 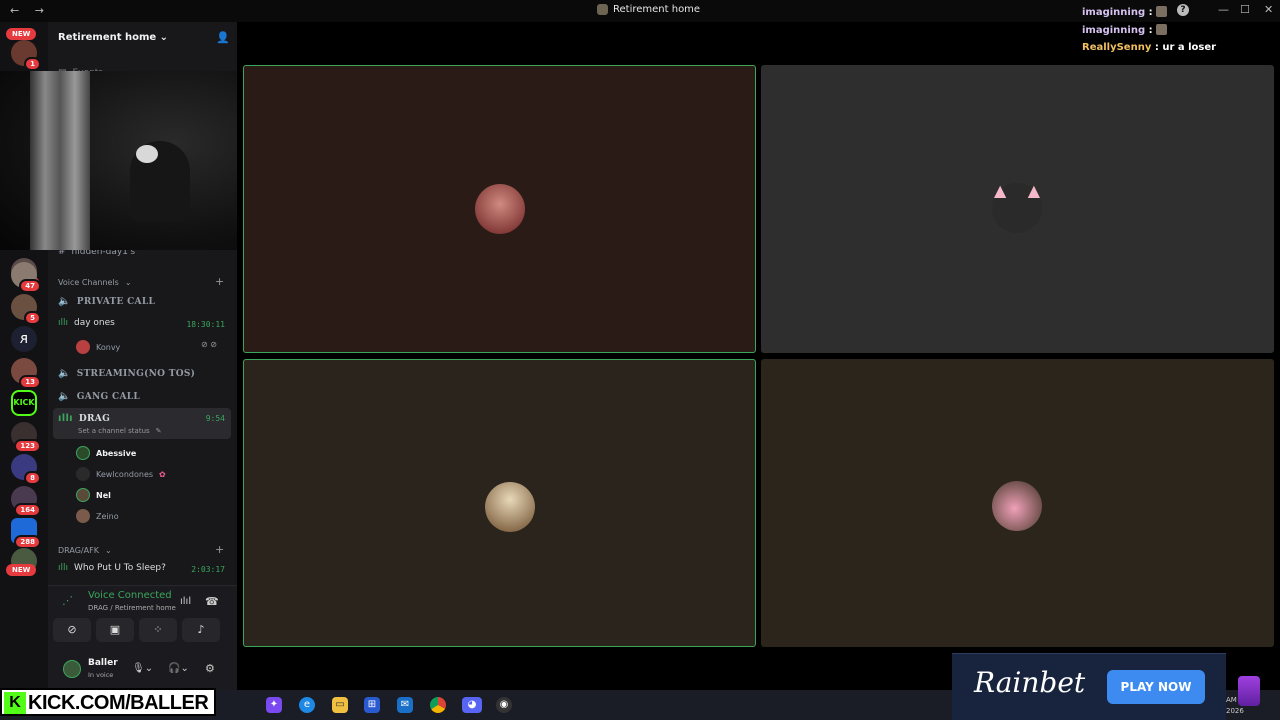 I want to click on mail-icon: ✉, so click(x=405, y=705).